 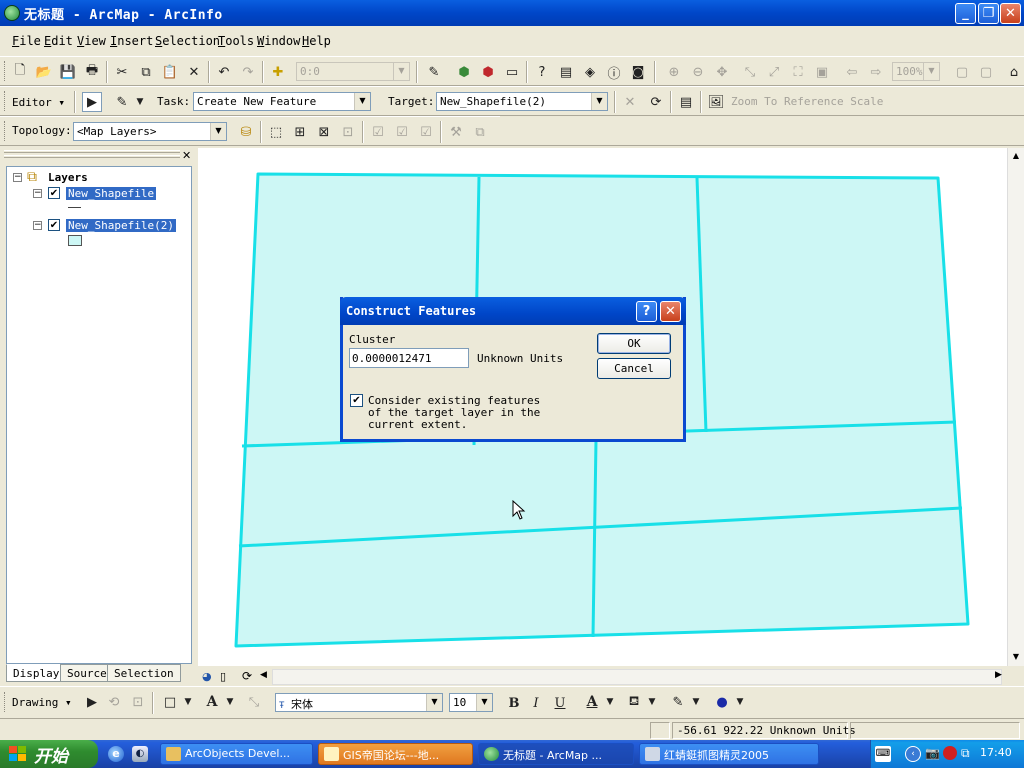 What do you see at coordinates (1016, 156) in the screenshot?
I see `scroll-up-icon: ▲` at bounding box center [1016, 156].